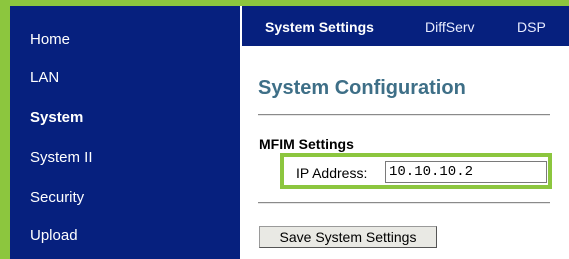 The image size is (569, 259). I want to click on divider-bottom, so click(404, 203).